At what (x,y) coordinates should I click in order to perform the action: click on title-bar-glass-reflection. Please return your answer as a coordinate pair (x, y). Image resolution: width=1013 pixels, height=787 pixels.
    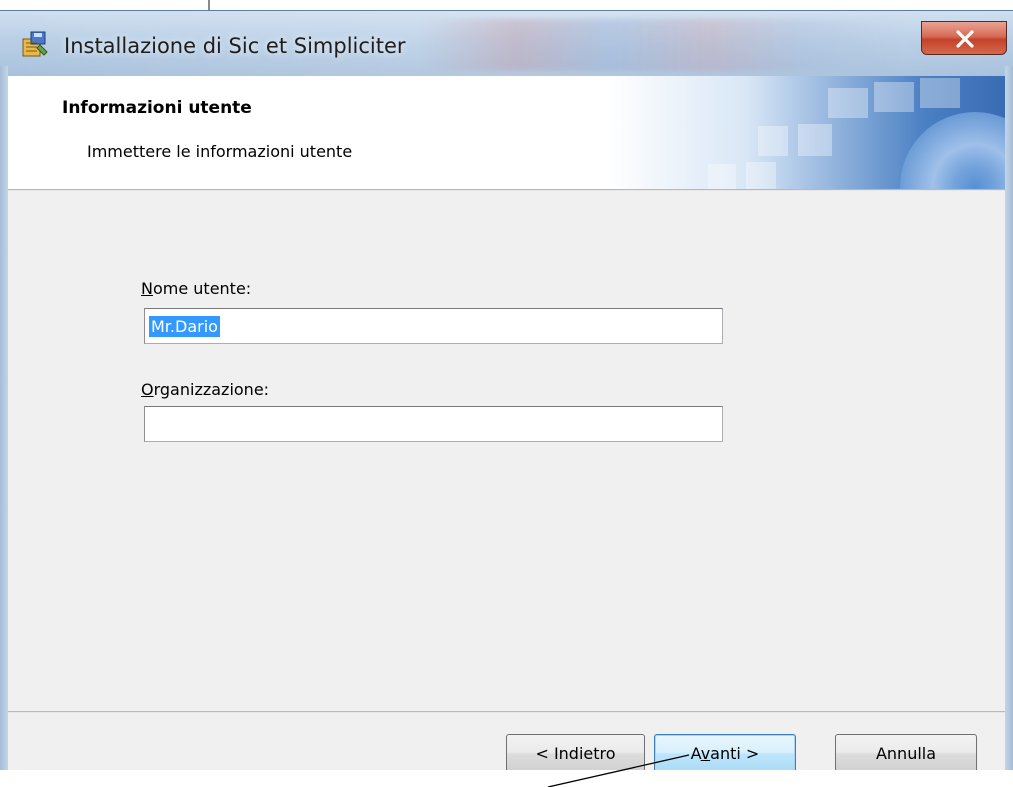
    Looking at the image, I should click on (660, 45).